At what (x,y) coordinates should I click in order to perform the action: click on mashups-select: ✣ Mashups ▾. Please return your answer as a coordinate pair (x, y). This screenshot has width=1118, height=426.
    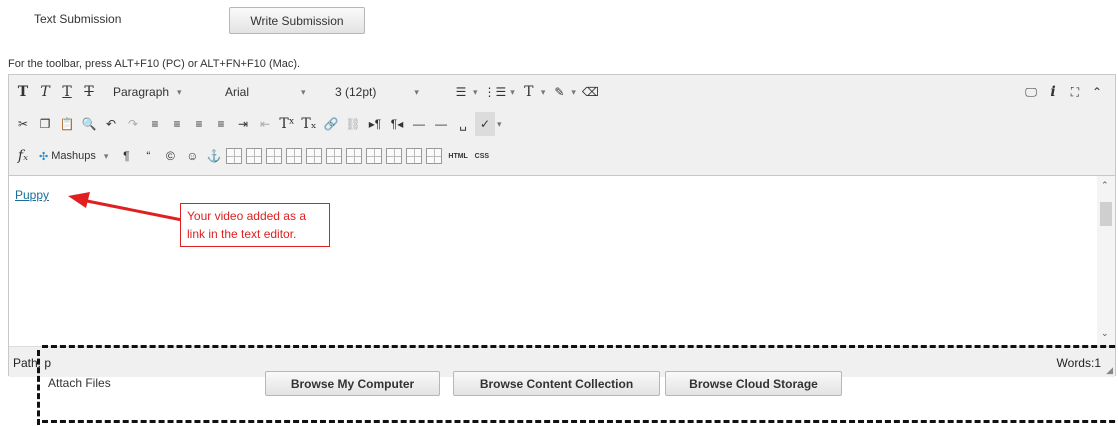
    Looking at the image, I should click on (73, 156).